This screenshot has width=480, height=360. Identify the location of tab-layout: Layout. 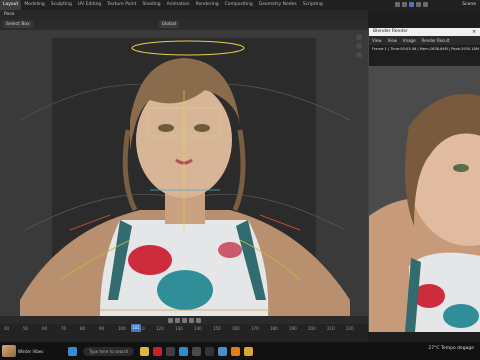
(11, 5).